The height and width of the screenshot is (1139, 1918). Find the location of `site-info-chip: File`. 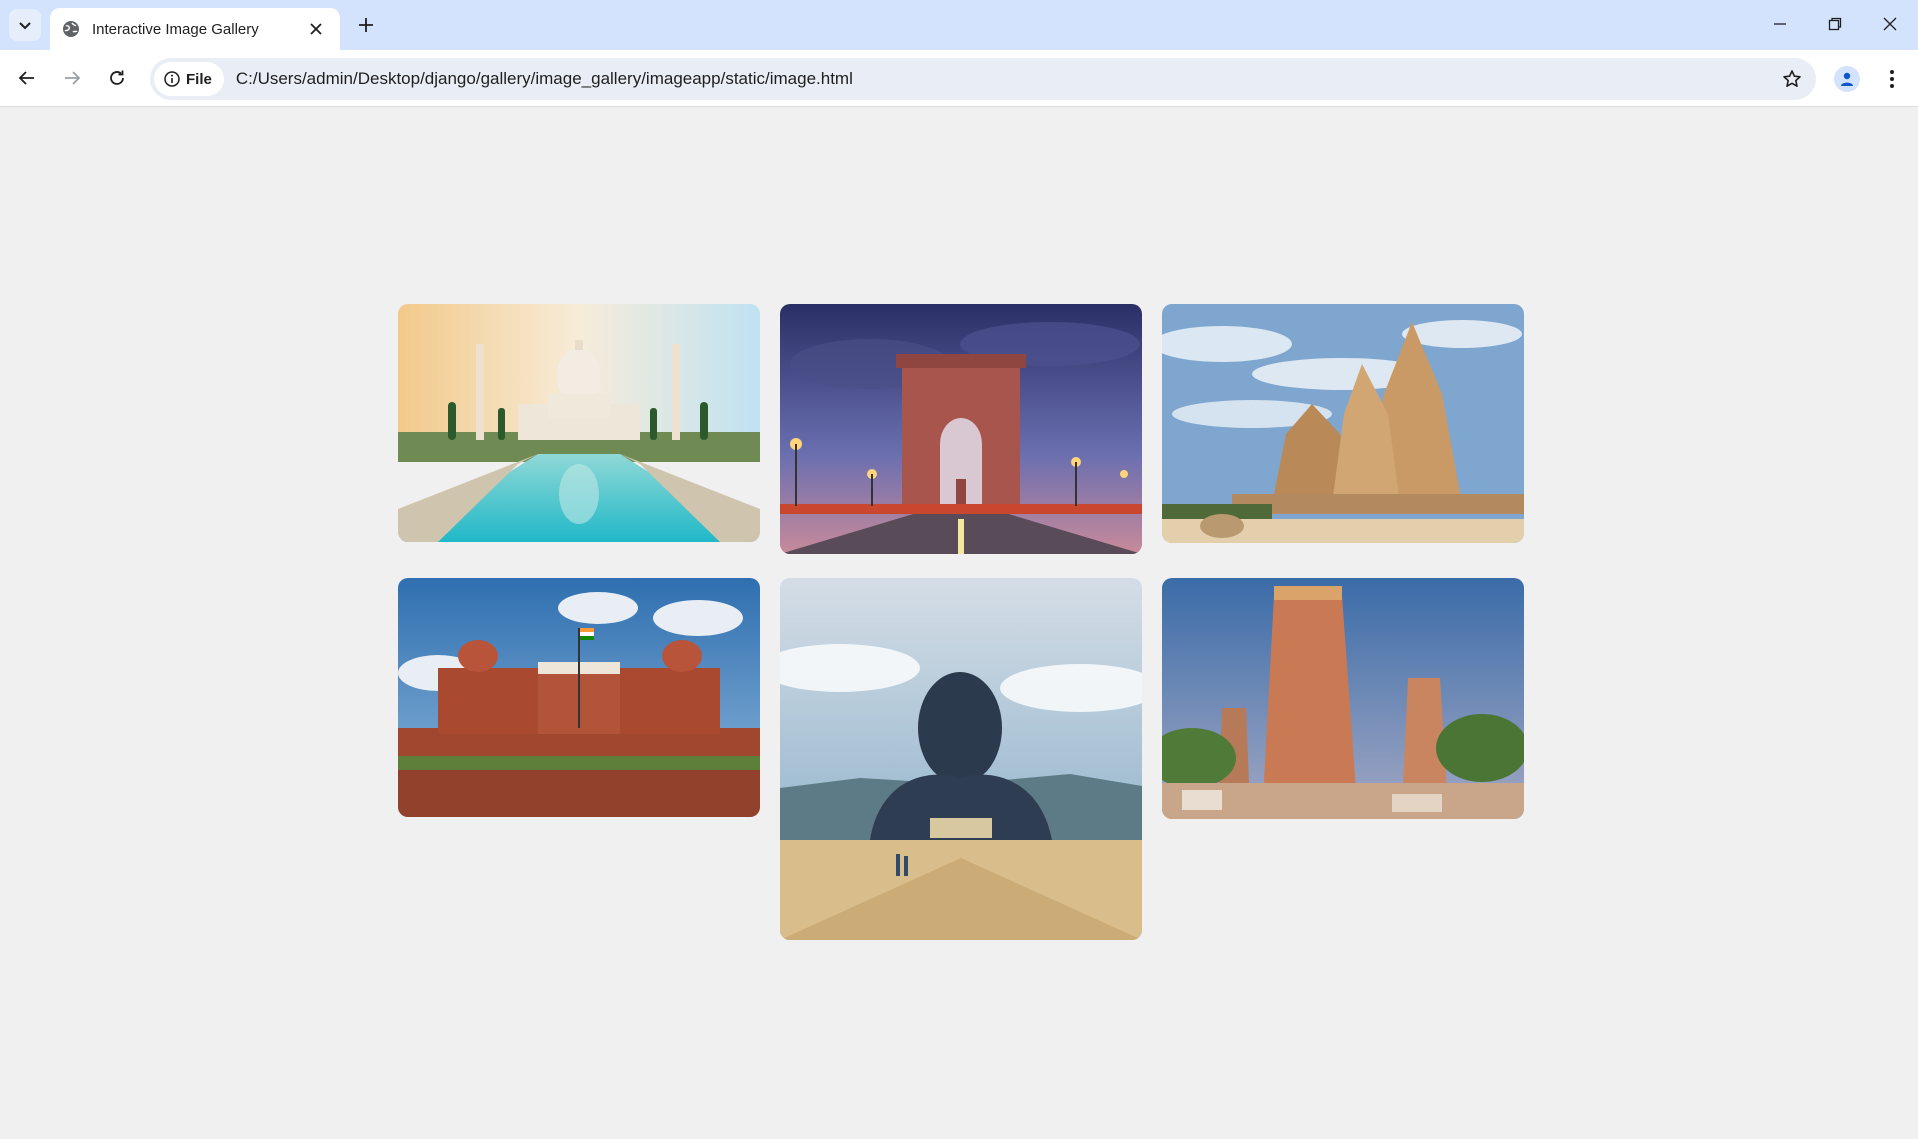

site-info-chip: File is located at coordinates (189, 79).